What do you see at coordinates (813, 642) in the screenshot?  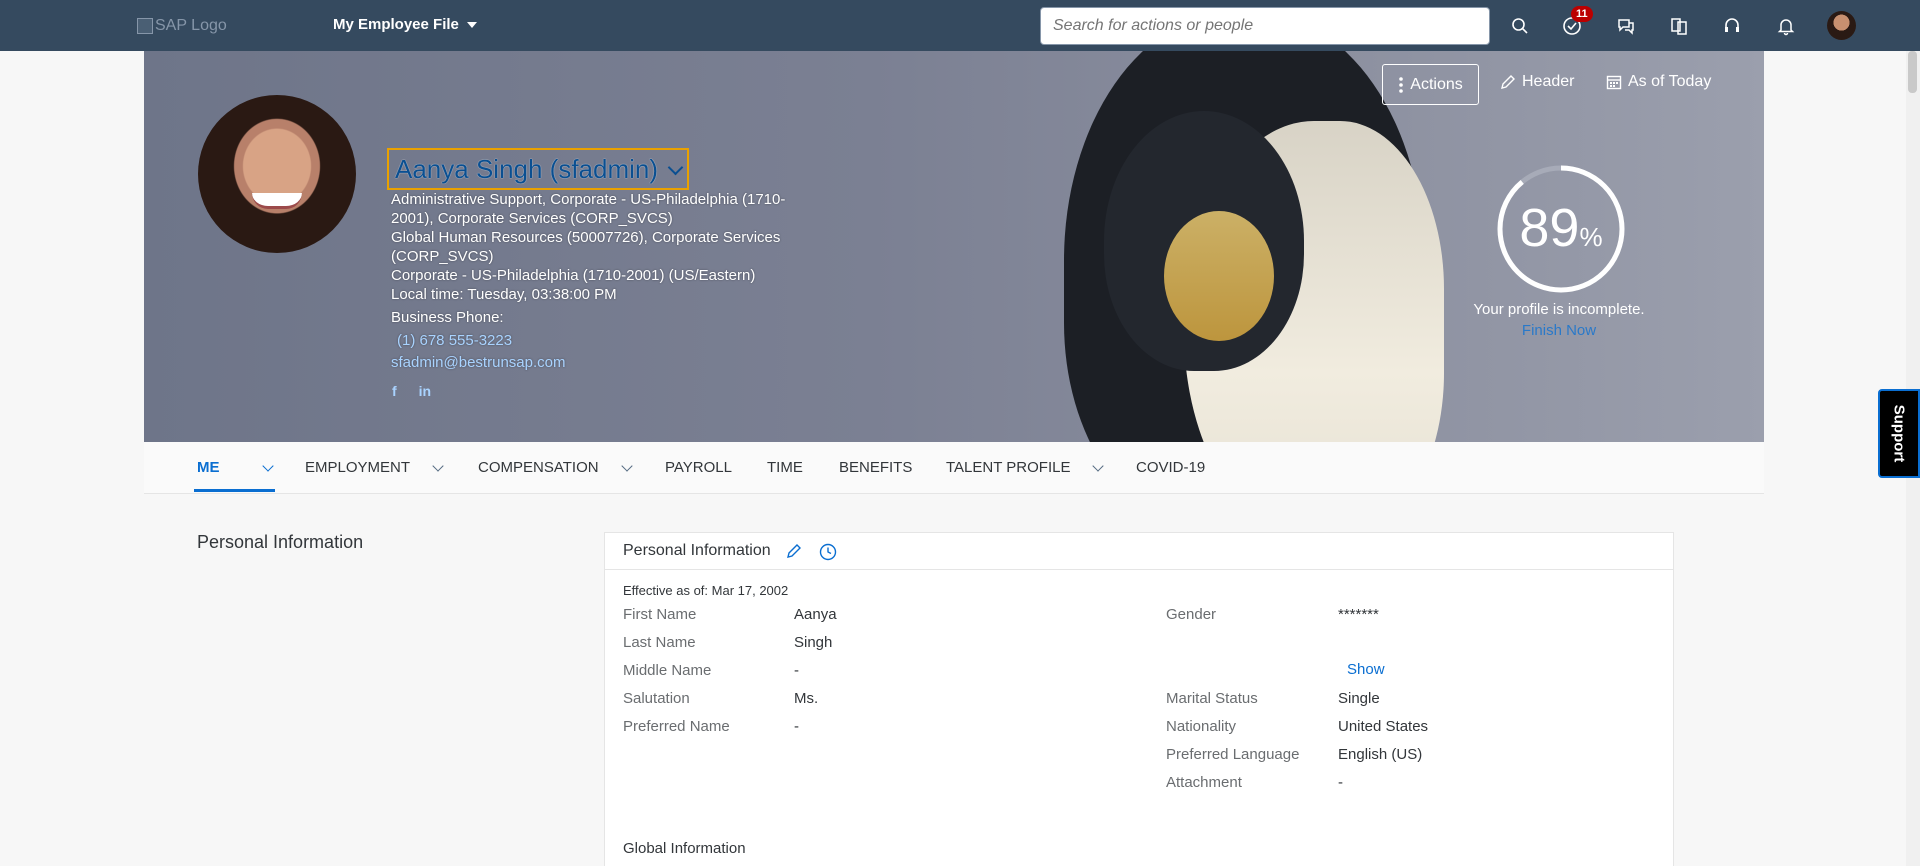 I see `field-value: Singh` at bounding box center [813, 642].